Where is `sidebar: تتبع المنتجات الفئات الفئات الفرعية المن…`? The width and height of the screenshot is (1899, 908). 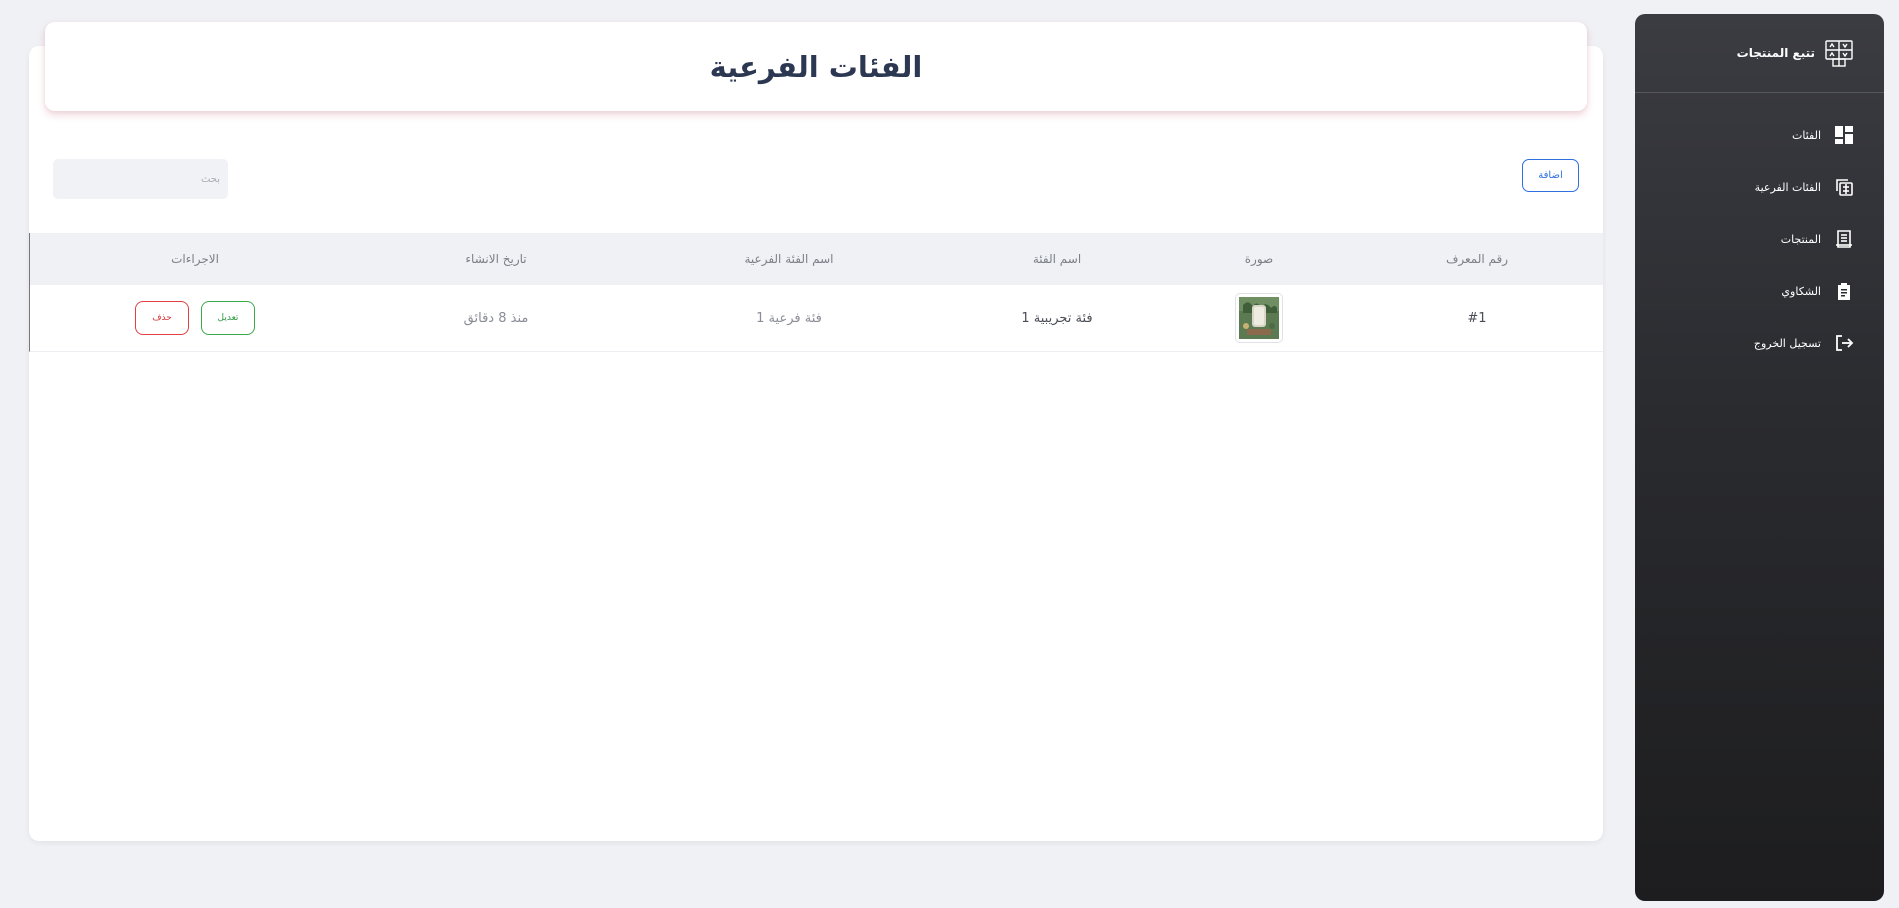
sidebar: تتبع المنتجات الفئات الفئات الفرعية المن… is located at coordinates (1759, 457).